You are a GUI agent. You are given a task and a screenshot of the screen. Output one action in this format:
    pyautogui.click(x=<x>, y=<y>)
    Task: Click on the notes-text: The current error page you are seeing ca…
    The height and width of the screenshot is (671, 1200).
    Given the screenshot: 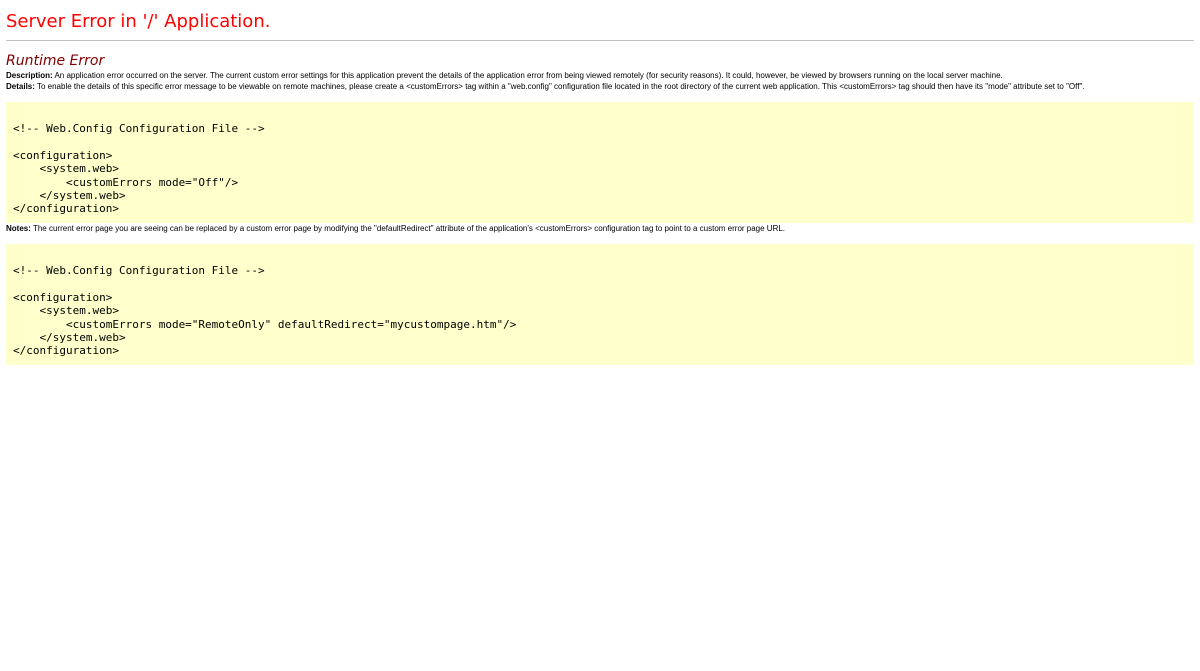 What is the action you would take?
    pyautogui.click(x=408, y=228)
    